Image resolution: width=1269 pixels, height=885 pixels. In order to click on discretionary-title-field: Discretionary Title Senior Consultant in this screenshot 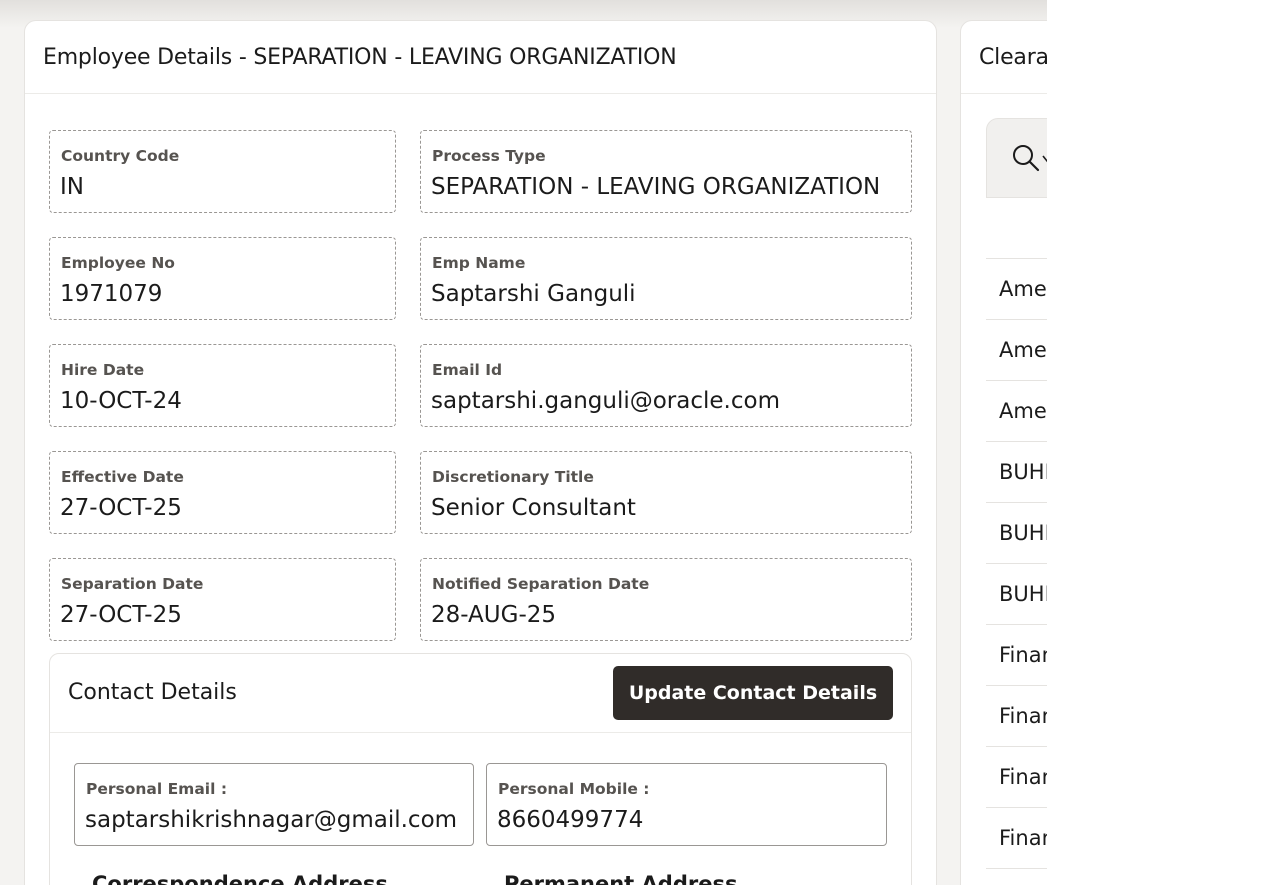, I will do `click(666, 492)`.